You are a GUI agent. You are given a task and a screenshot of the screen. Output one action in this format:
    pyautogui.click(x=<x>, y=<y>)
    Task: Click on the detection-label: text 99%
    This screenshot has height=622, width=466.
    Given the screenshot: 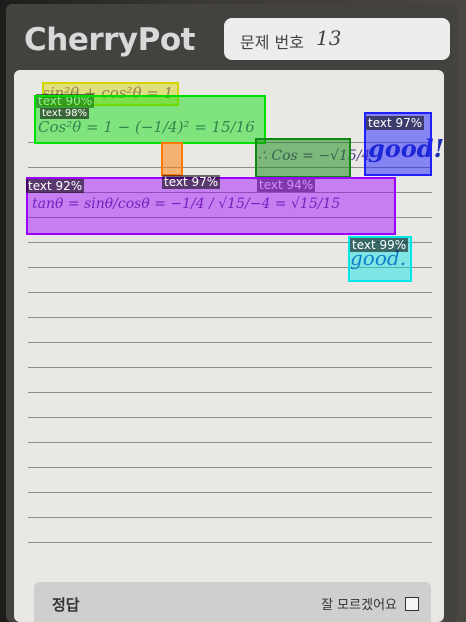 What is the action you would take?
    pyautogui.click(x=379, y=245)
    